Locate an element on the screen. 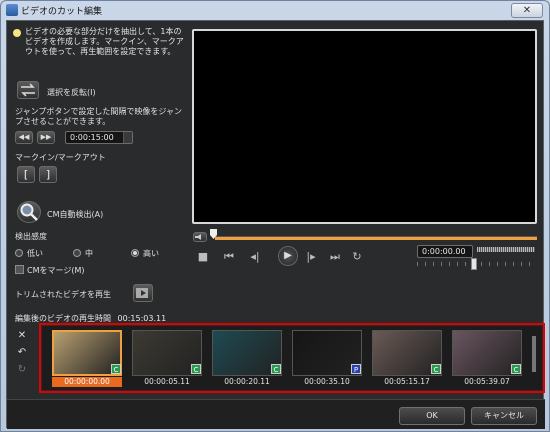  clip-time: 00:00:35.10 is located at coordinates (327, 381).